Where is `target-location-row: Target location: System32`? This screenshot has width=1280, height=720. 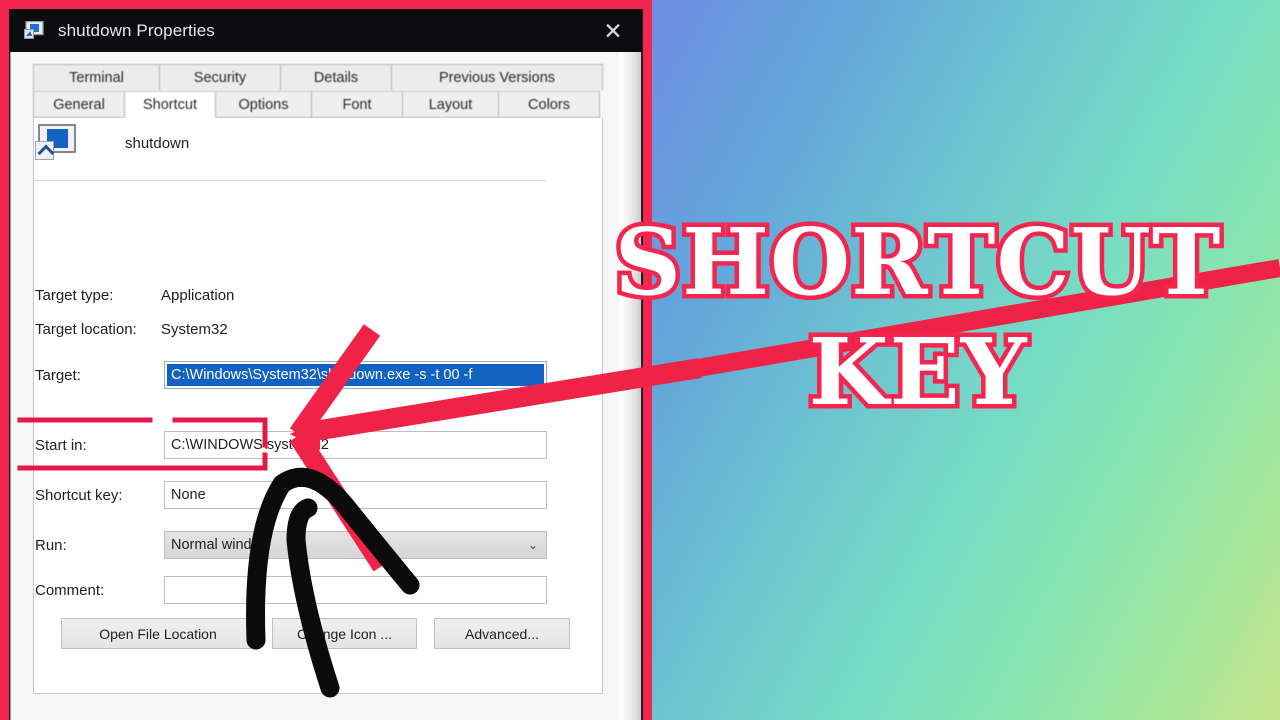
target-location-row: Target location: System32 is located at coordinates (326, 329).